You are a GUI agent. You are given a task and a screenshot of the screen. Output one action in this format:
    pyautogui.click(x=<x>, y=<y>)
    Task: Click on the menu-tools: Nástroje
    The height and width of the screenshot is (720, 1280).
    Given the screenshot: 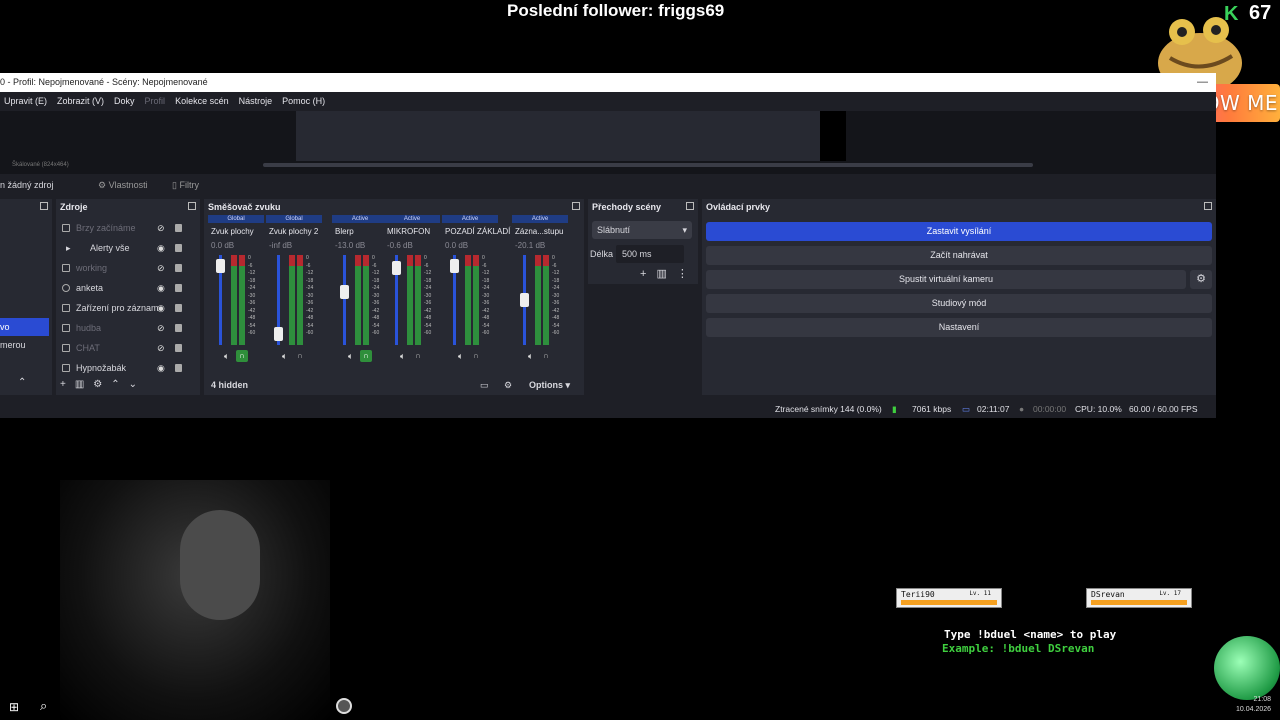 What is the action you would take?
    pyautogui.click(x=256, y=101)
    